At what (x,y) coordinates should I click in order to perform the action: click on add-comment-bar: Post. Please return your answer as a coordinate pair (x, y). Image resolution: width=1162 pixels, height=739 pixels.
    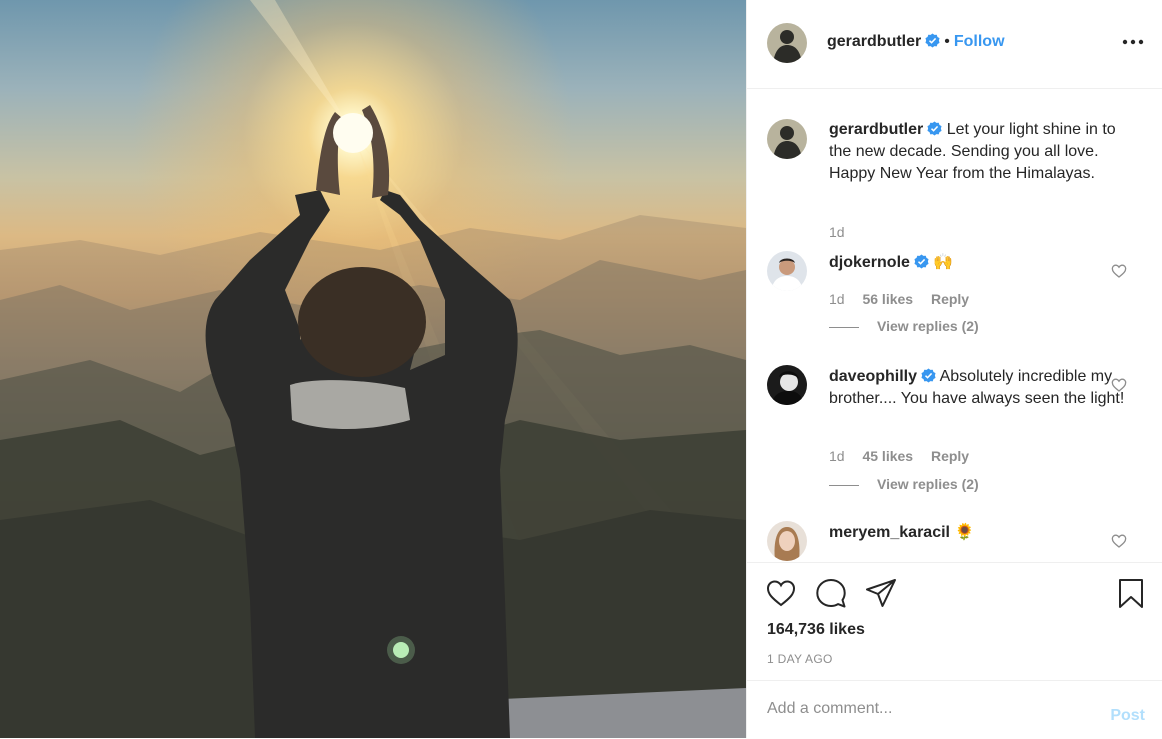
    Looking at the image, I should click on (954, 709).